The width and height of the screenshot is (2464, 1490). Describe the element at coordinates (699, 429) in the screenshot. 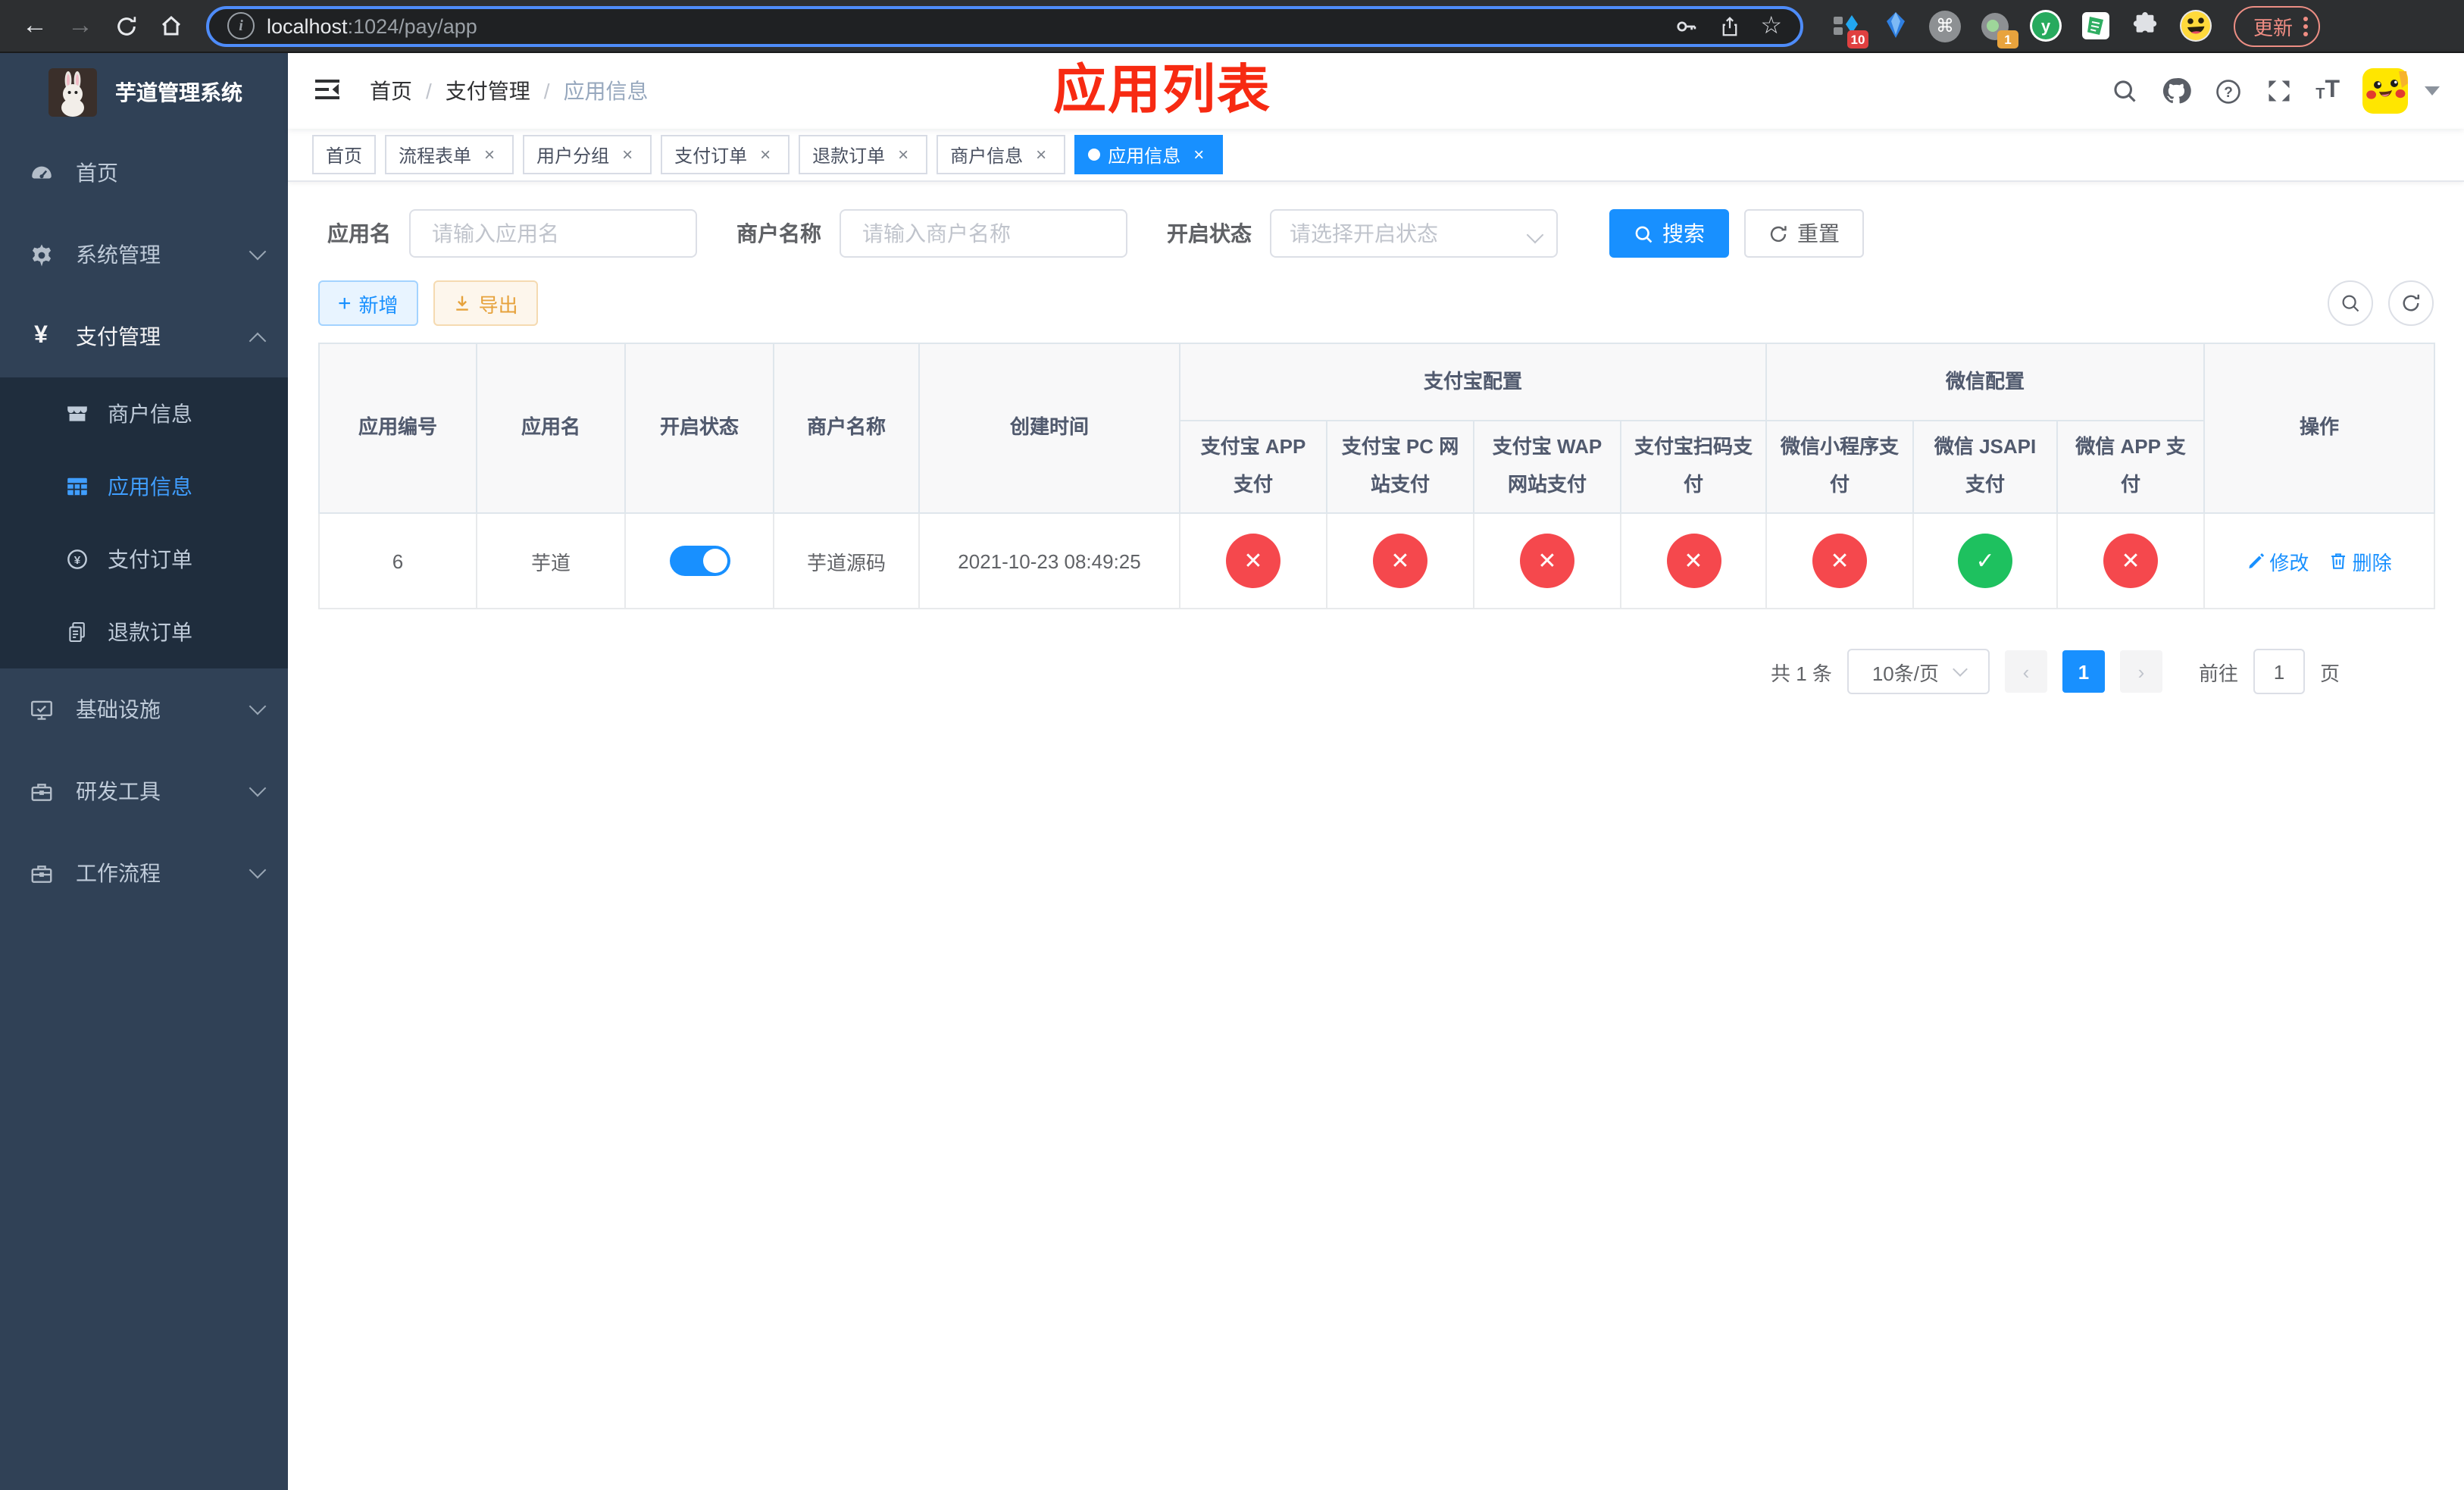

I see `col-status: 开启状态` at that location.